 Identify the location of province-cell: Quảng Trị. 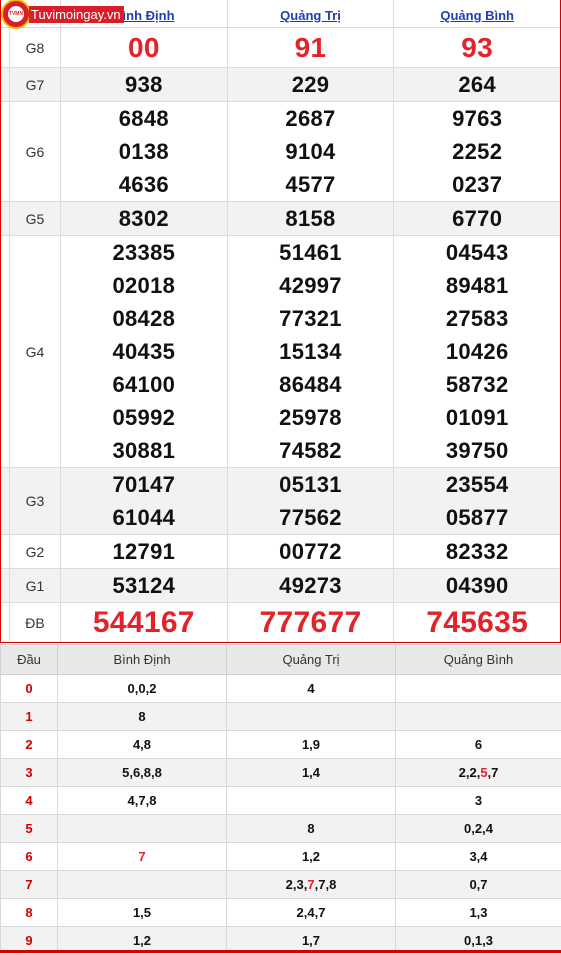
(311, 13).